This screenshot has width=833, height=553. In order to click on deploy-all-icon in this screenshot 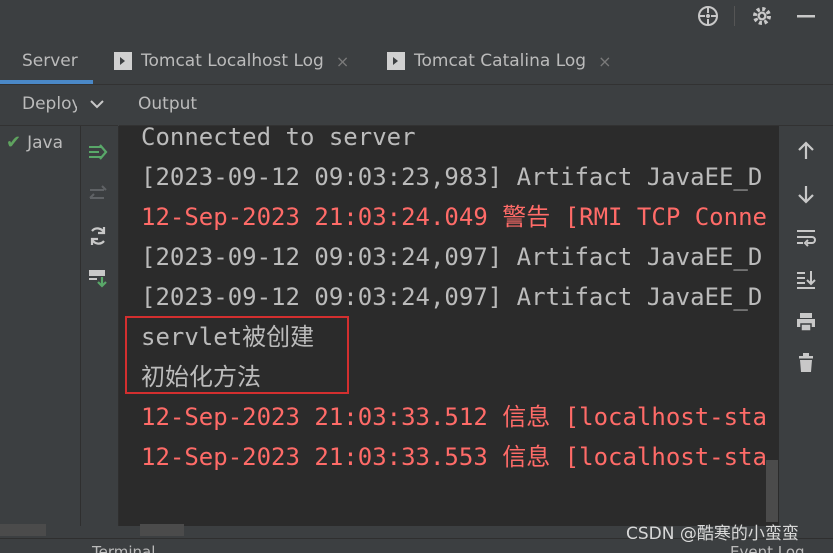, I will do `click(98, 152)`.